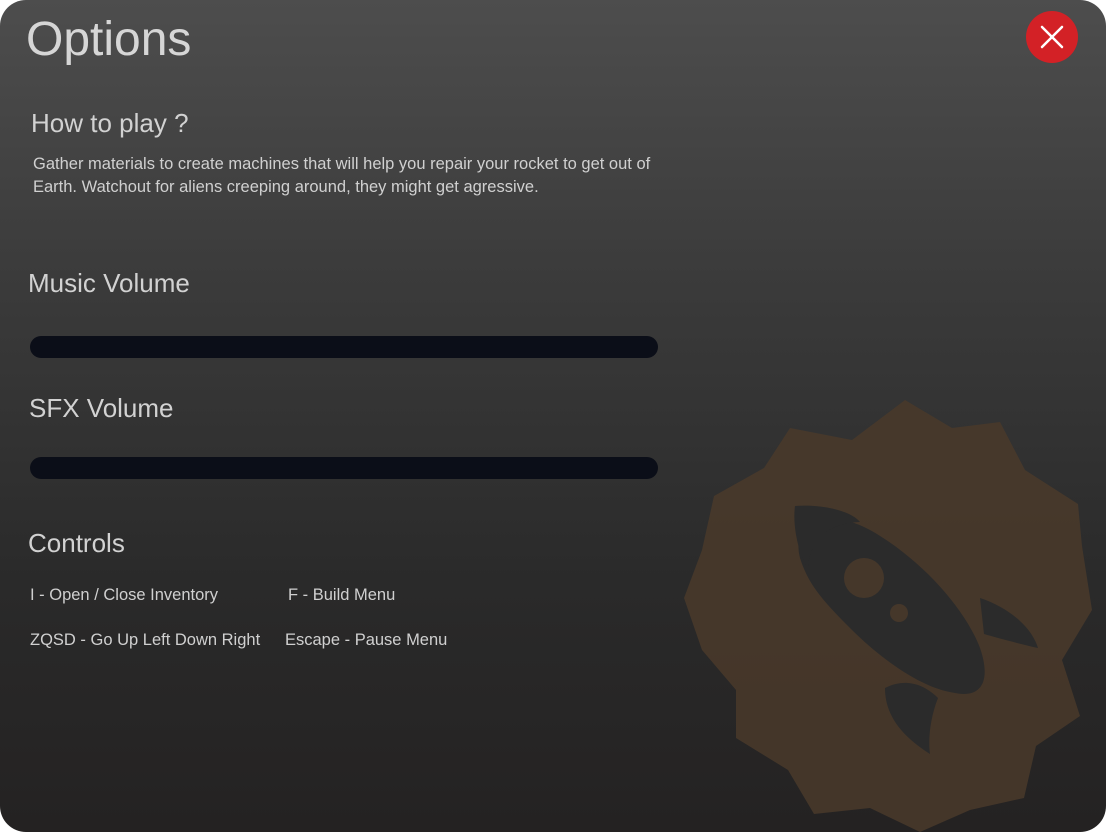  I want to click on close-icon, so click(1052, 37).